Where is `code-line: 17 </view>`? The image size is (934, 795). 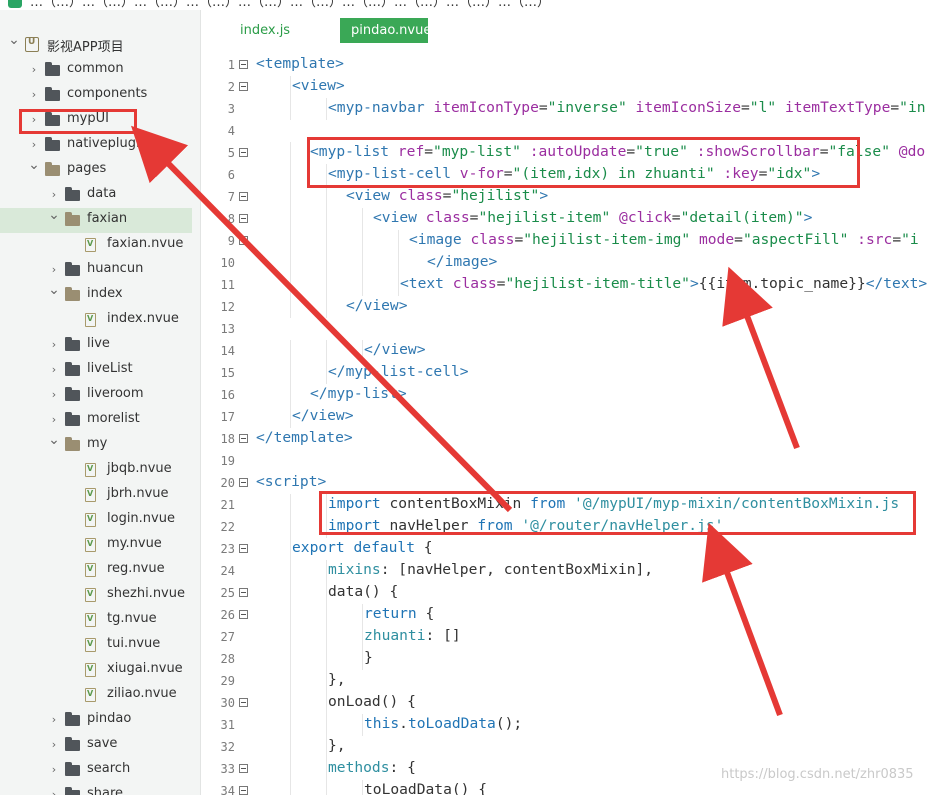
code-line: 17 </view> is located at coordinates (567, 417).